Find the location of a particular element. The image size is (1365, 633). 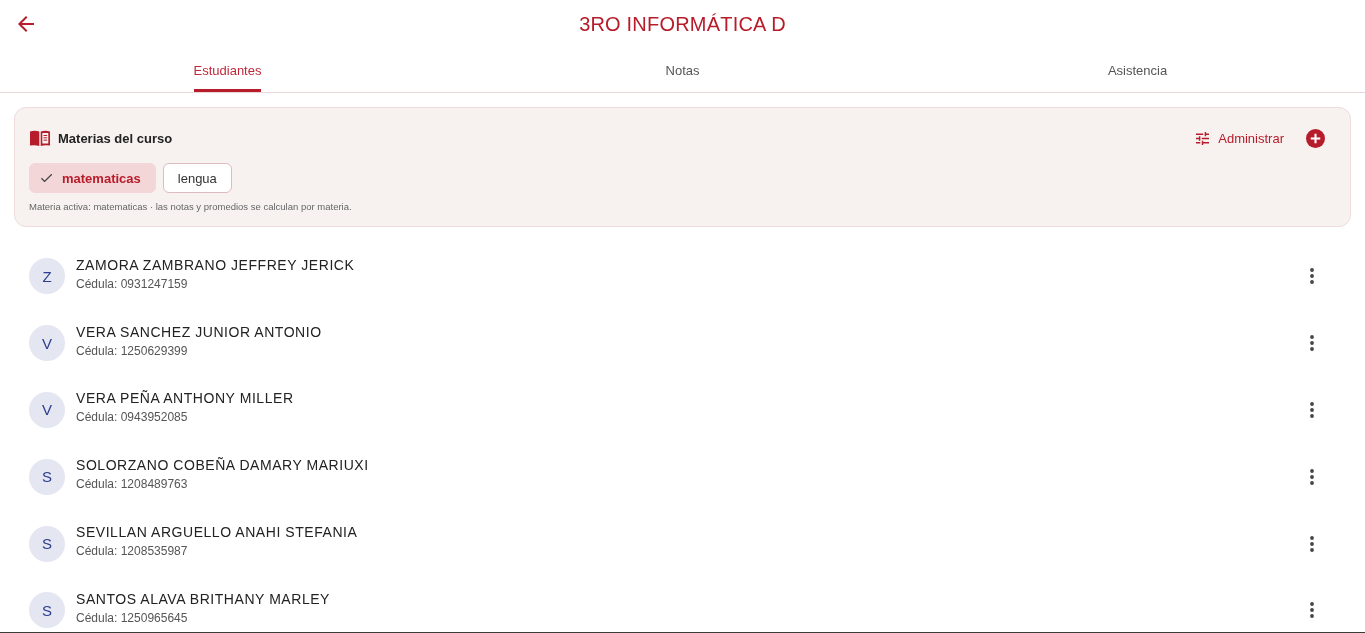

initial-avatar: Z is located at coordinates (47, 276).